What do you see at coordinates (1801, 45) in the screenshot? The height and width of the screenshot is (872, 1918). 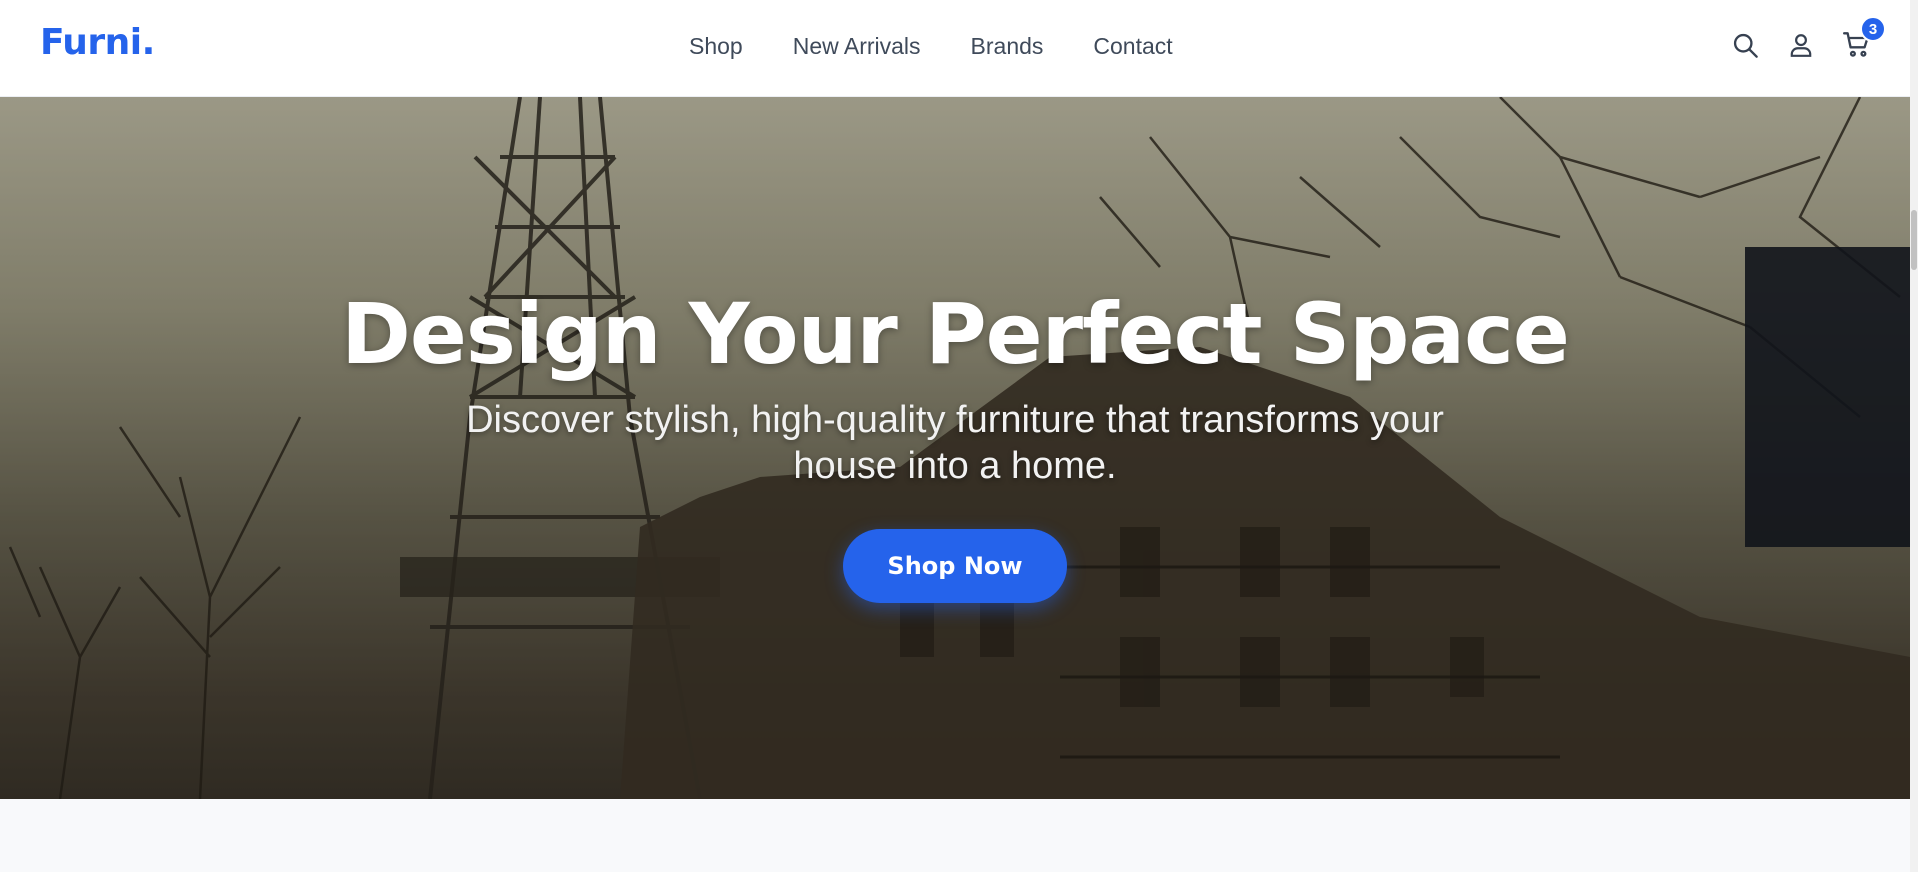 I see `user-icon` at bounding box center [1801, 45].